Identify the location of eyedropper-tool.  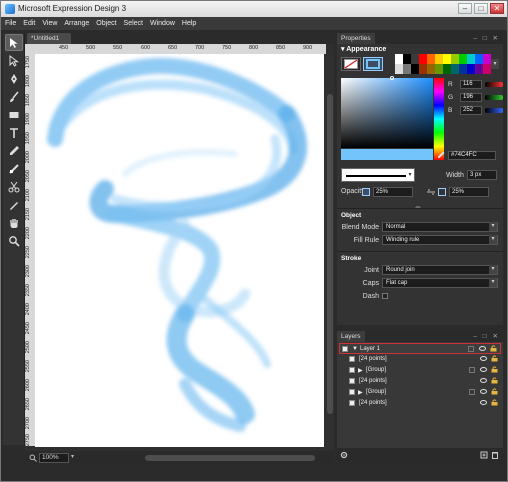
(14, 150).